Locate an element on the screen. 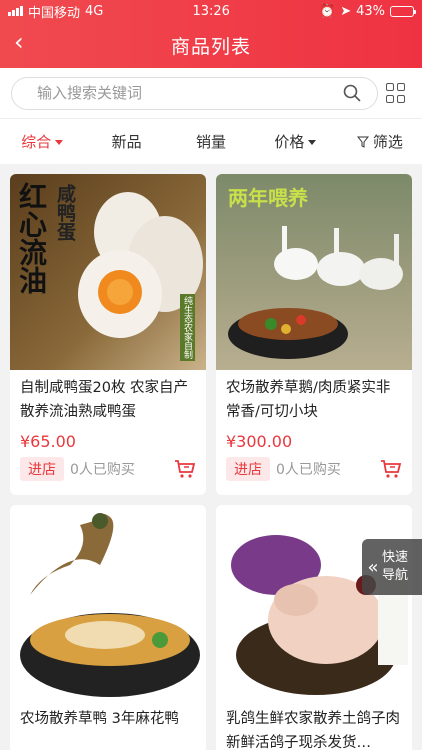 Image resolution: width=422 pixels, height=750 pixels. alarm-icon: ⏰ is located at coordinates (327, 11).